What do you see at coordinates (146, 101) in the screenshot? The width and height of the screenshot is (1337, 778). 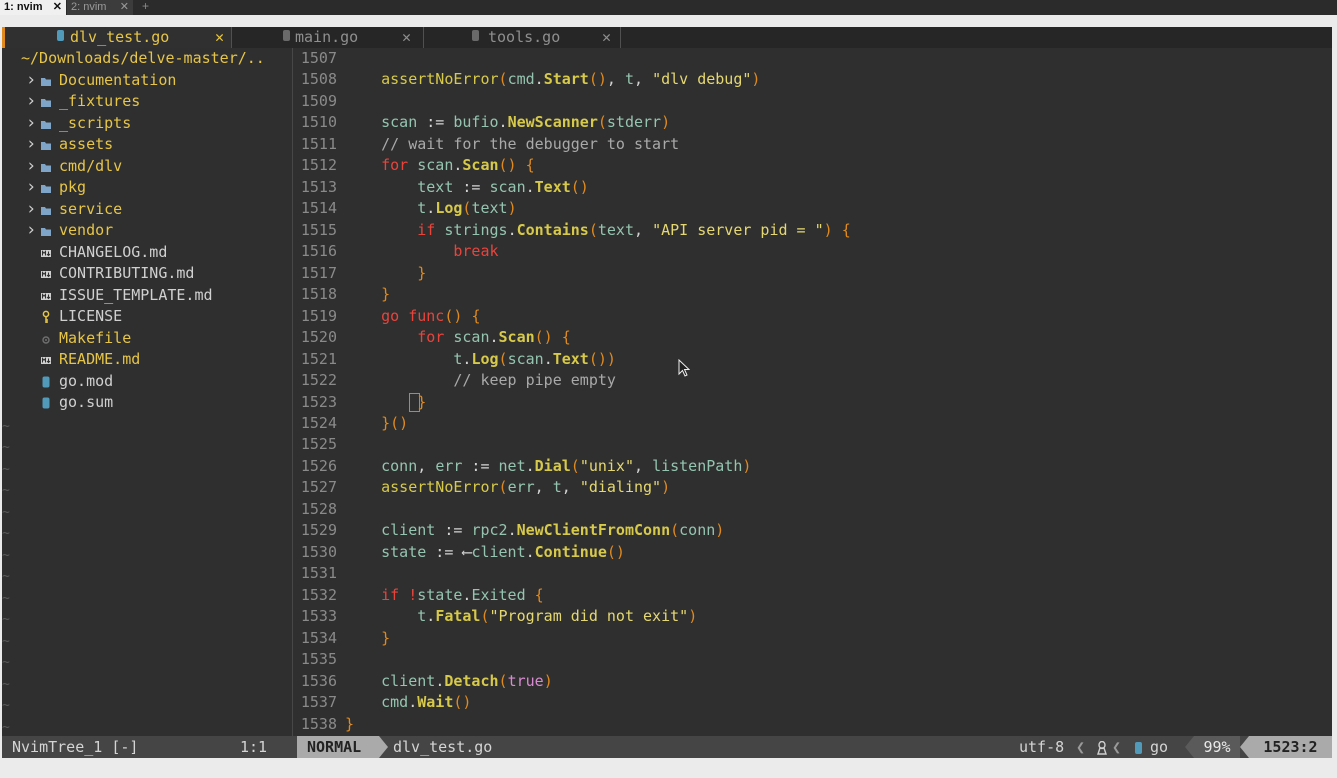 I see `tree-folder: › _fixtures` at bounding box center [146, 101].